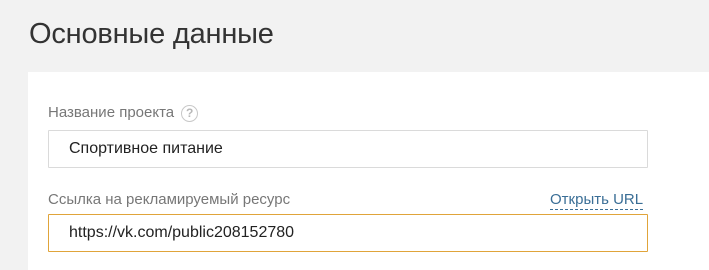  Describe the element at coordinates (597, 200) in the screenshot. I see `open-url-link: Открыть URL` at that location.